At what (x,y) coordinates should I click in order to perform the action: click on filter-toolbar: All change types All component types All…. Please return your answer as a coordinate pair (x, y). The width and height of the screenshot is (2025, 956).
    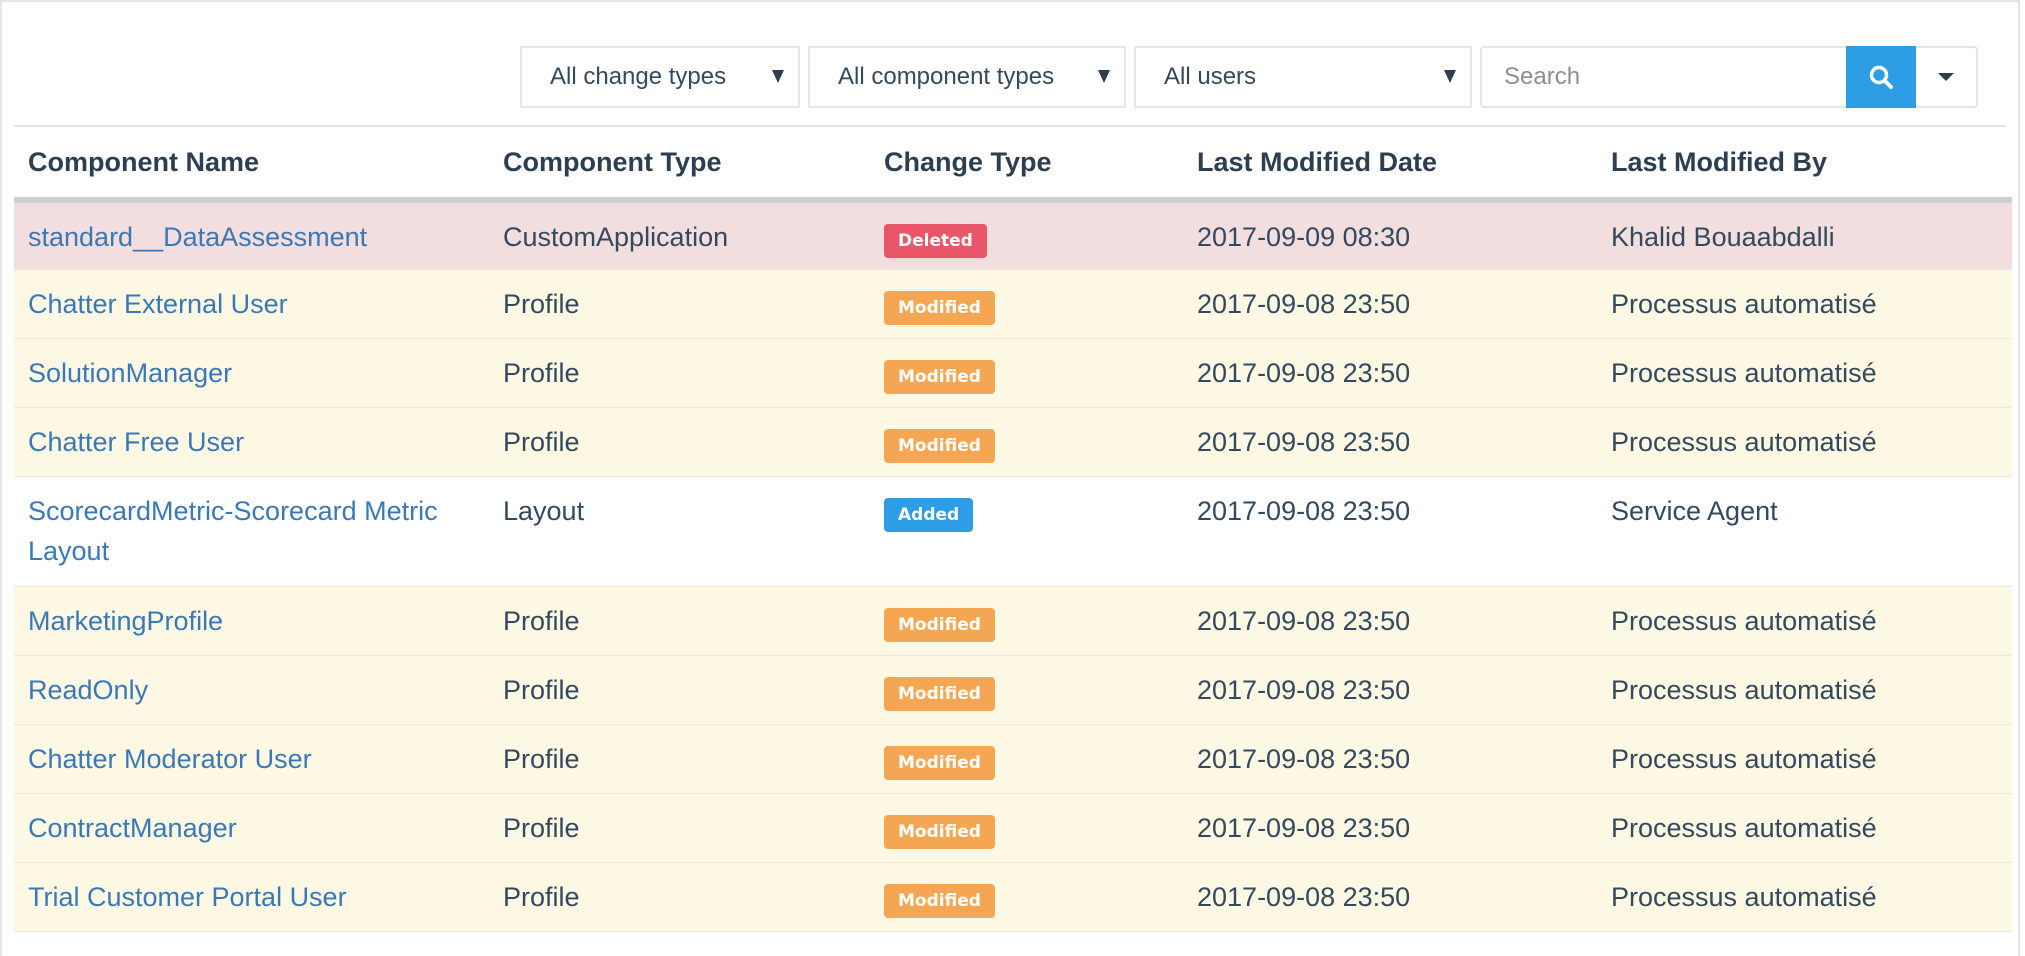
    Looking at the image, I should click on (1249, 77).